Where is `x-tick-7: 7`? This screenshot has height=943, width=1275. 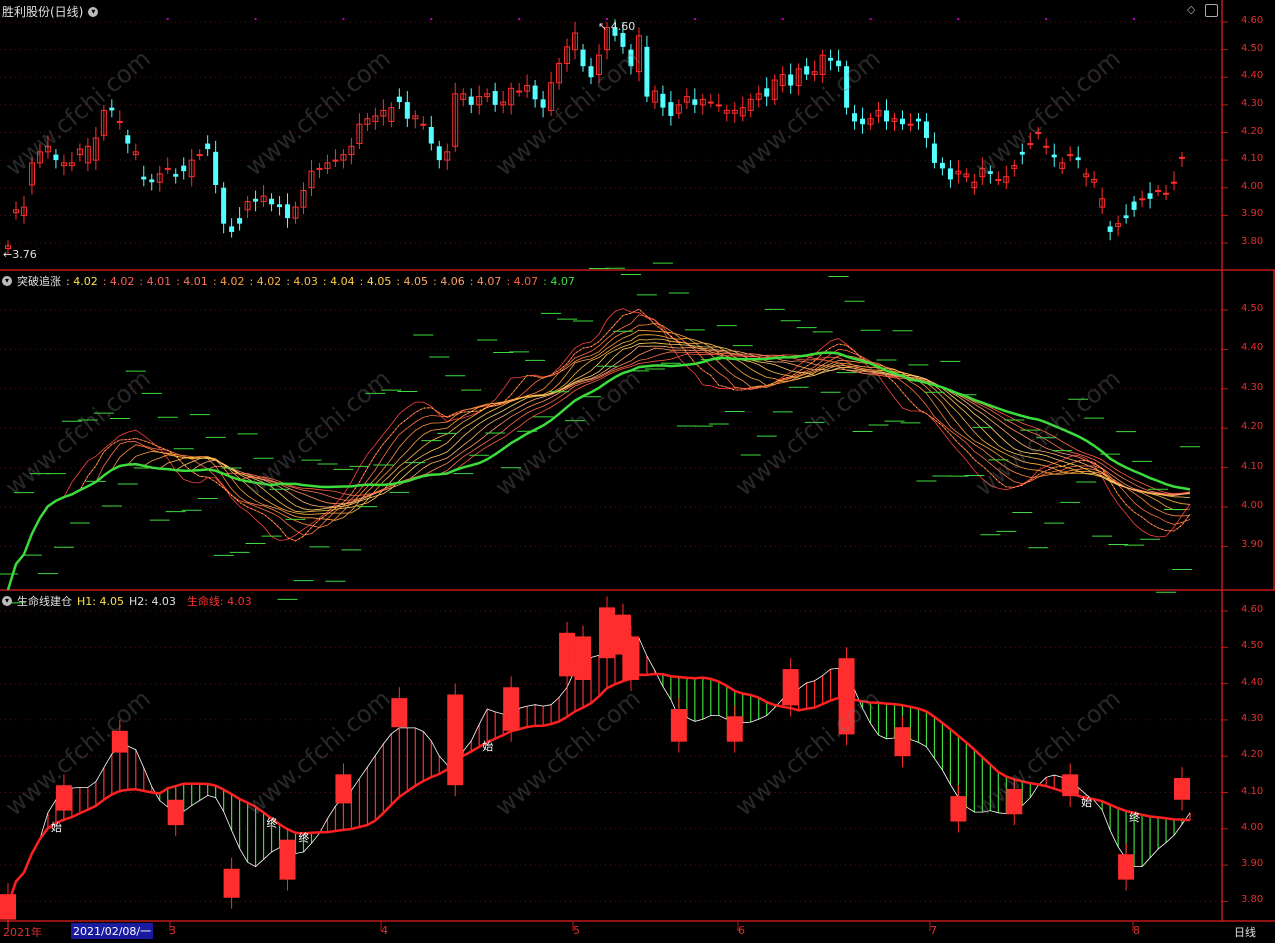 x-tick-7: 7 is located at coordinates (933, 930).